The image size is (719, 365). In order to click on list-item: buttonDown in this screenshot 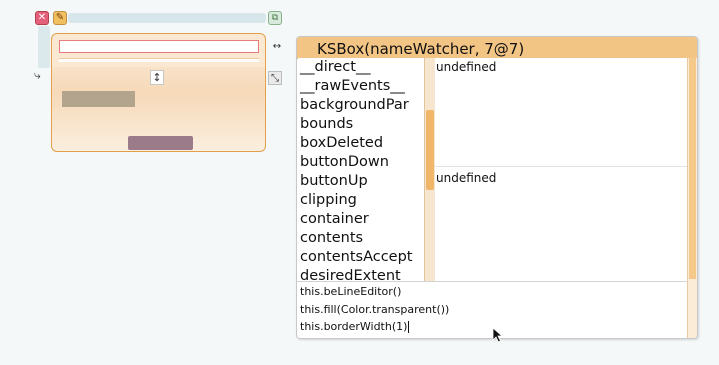, I will do `click(361, 162)`.